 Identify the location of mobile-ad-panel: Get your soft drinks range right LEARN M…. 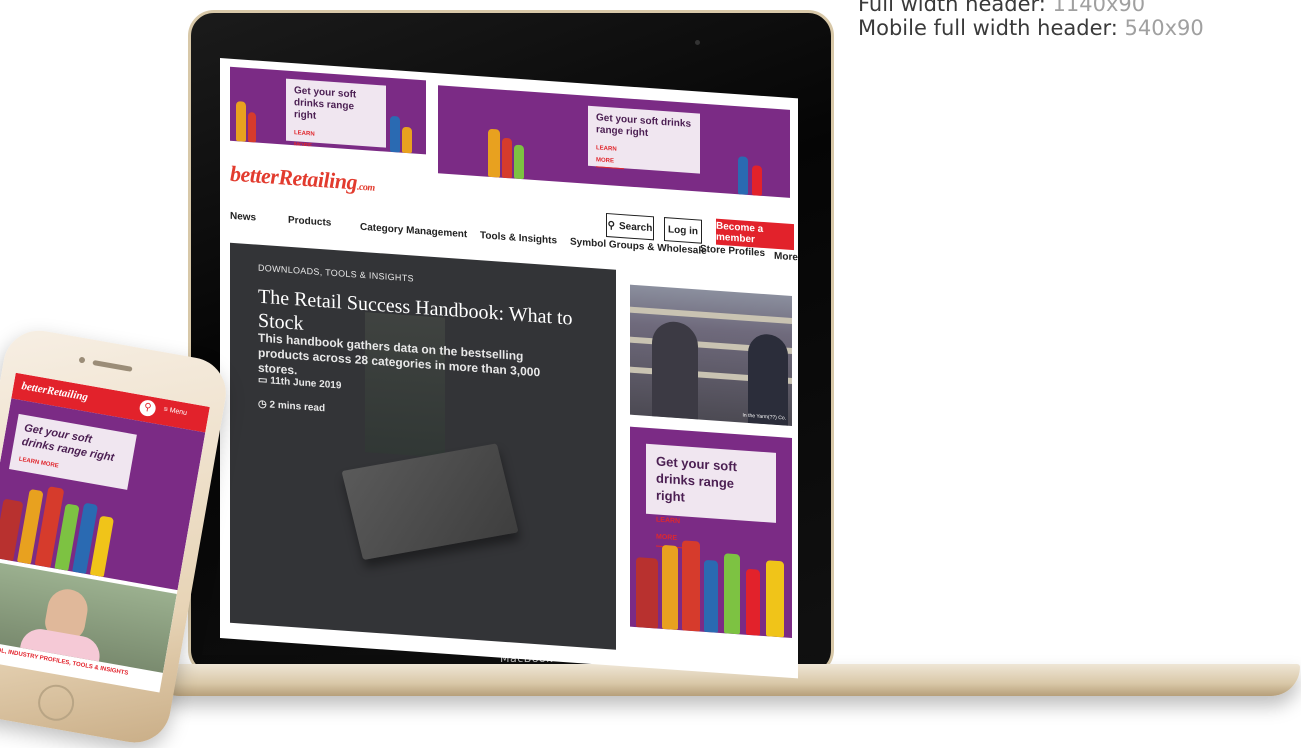
(72, 451).